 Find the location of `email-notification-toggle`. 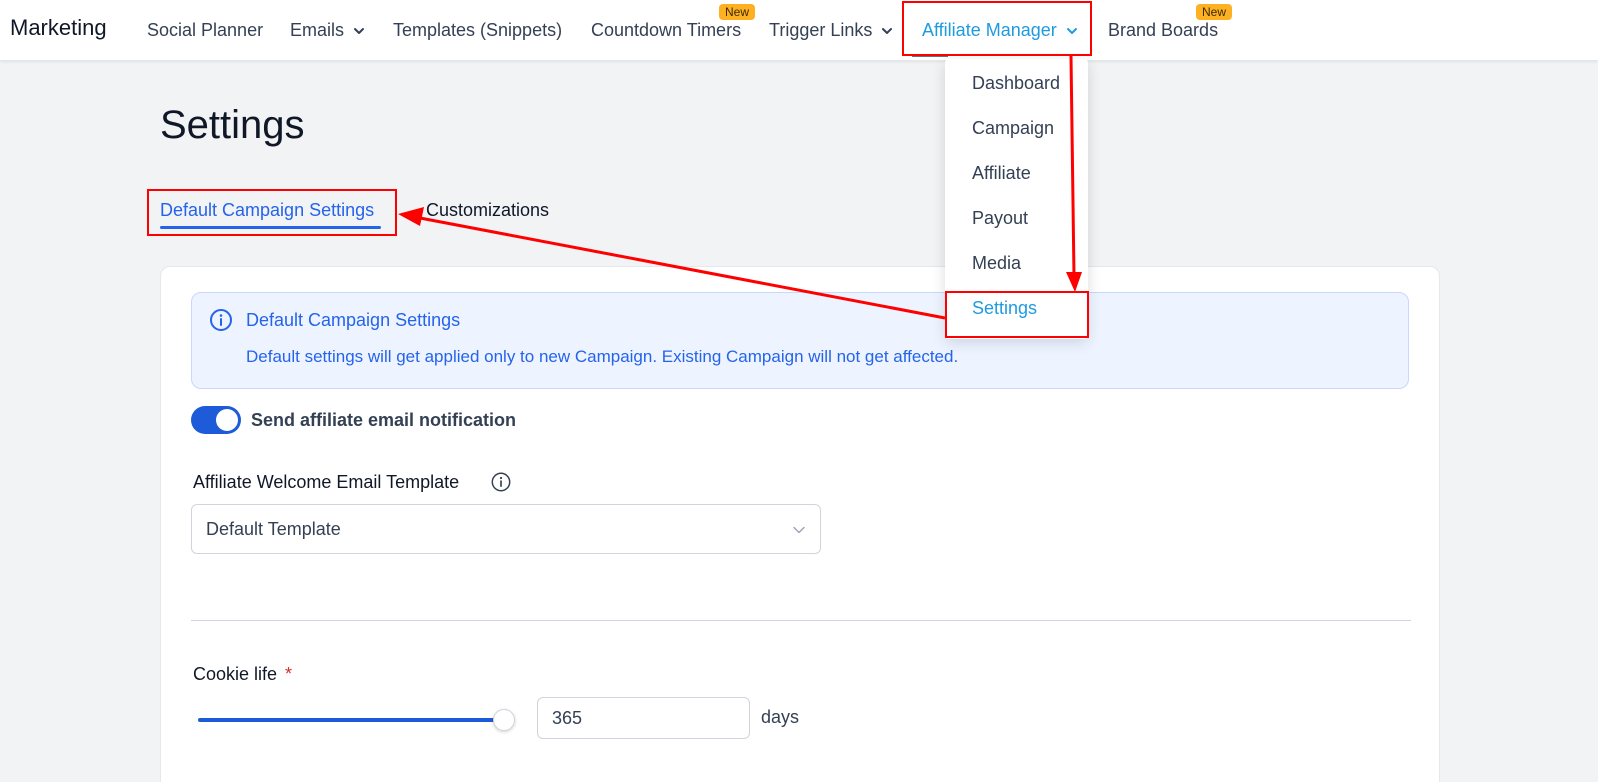

email-notification-toggle is located at coordinates (216, 420).